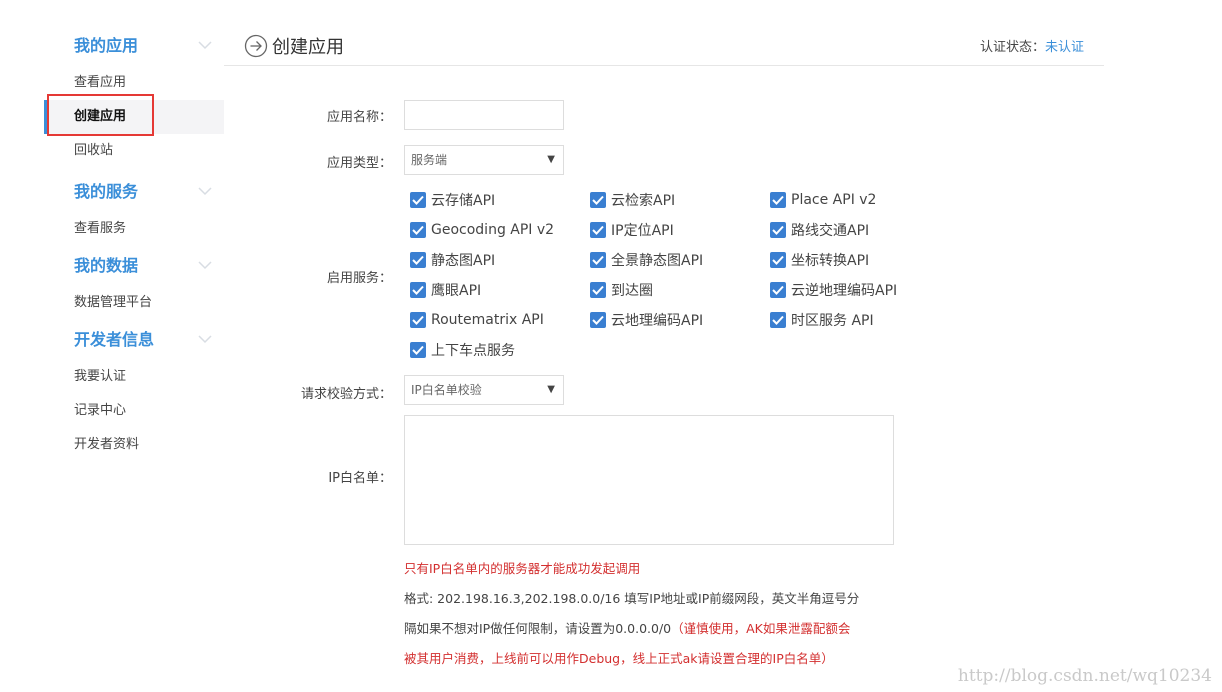  Describe the element at coordinates (359, 163) in the screenshot. I see `app-type-label: 应用类型：` at that location.